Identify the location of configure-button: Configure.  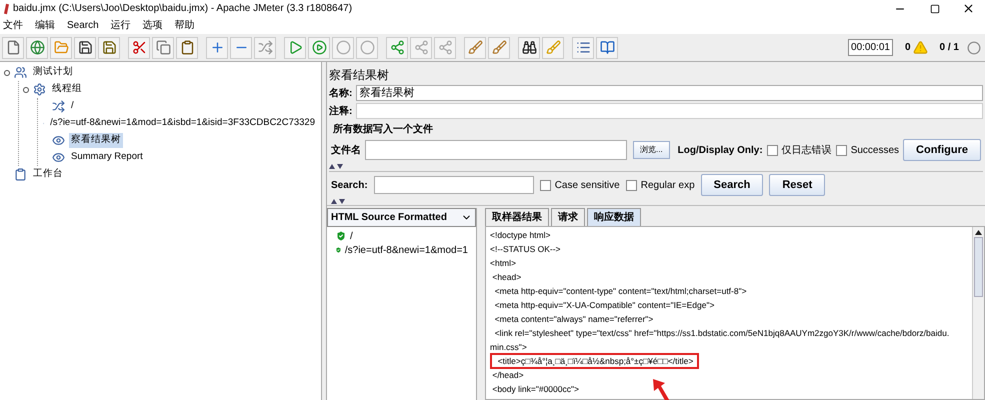
(942, 150).